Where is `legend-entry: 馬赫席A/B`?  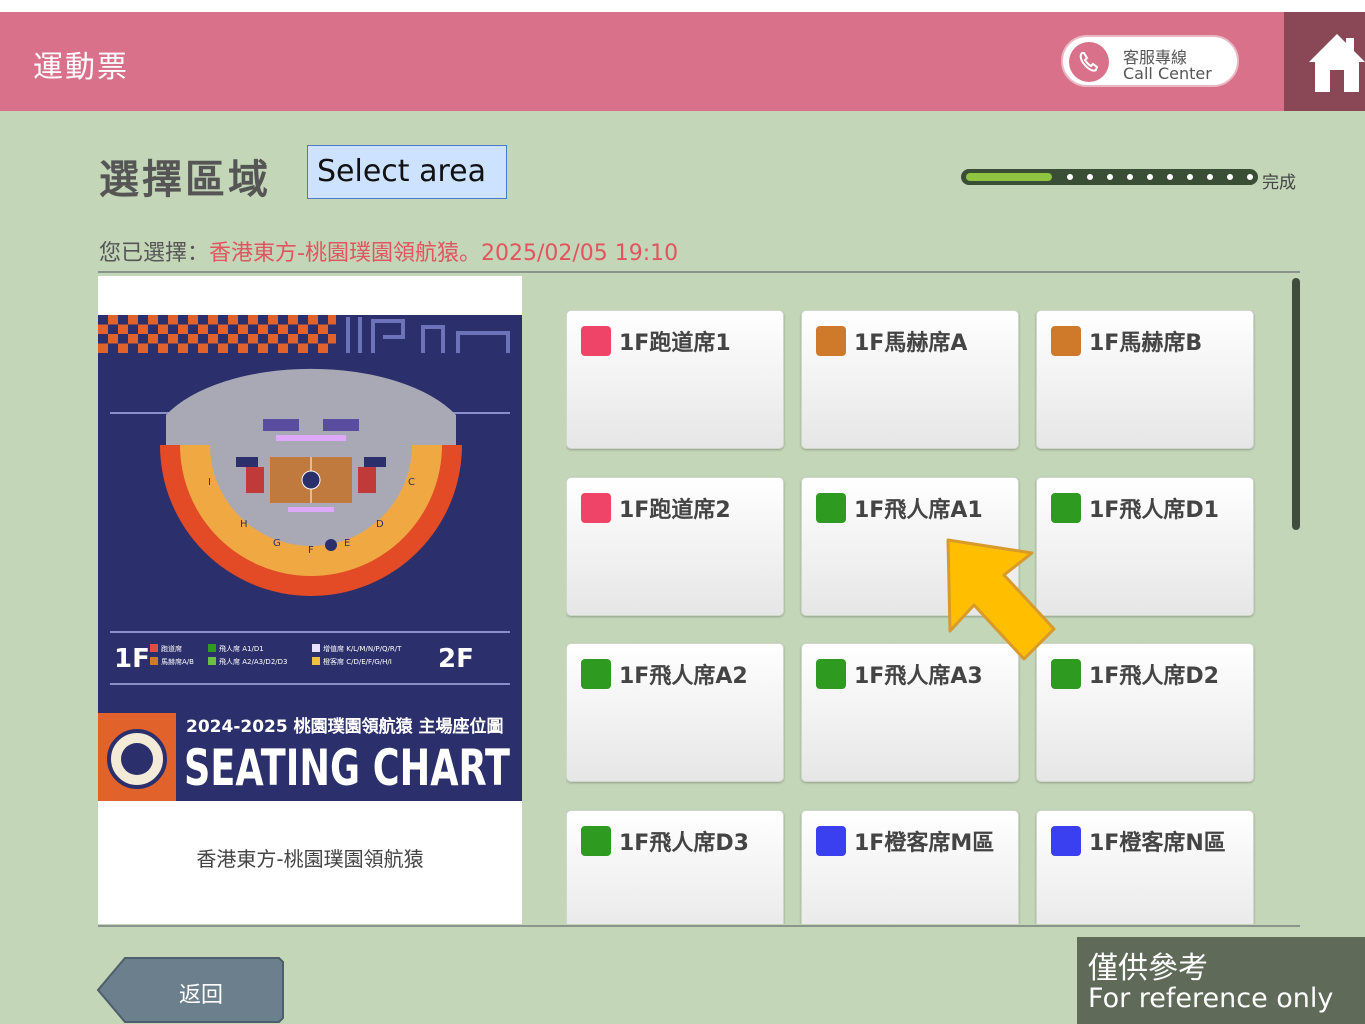
legend-entry: 馬赫席A/B is located at coordinates (177, 661).